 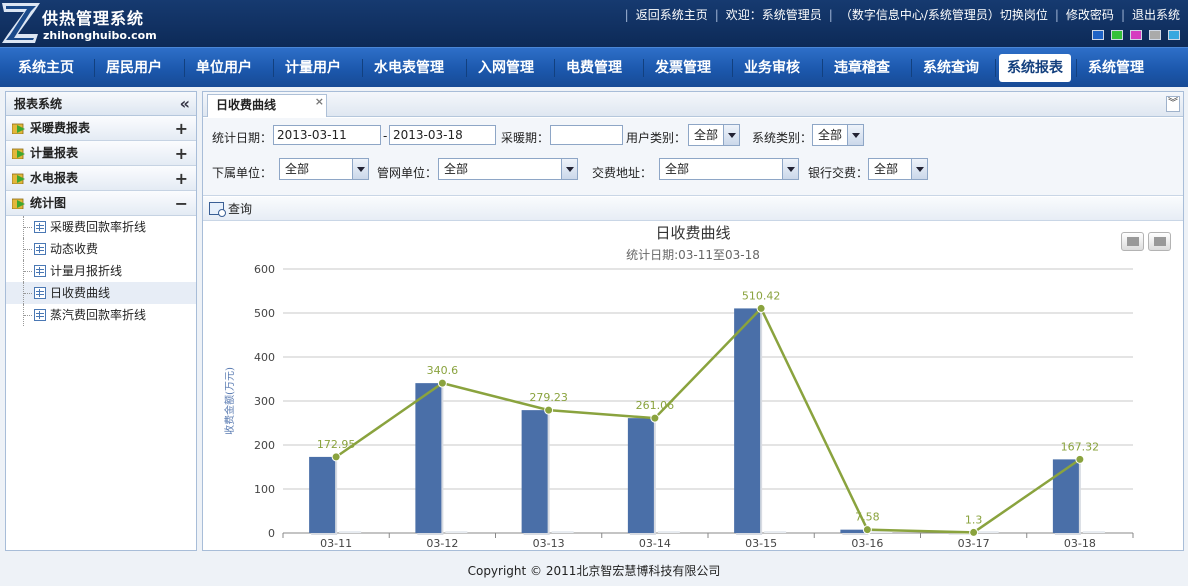 What do you see at coordinates (264, 357) in the screenshot?
I see `y-tick-label: 400` at bounding box center [264, 357].